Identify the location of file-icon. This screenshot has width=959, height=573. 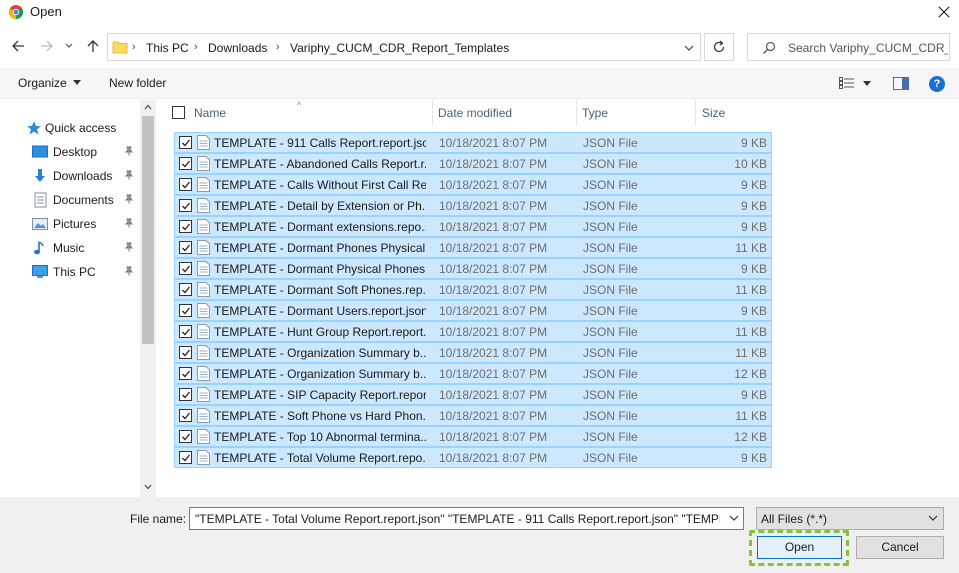
(203, 394).